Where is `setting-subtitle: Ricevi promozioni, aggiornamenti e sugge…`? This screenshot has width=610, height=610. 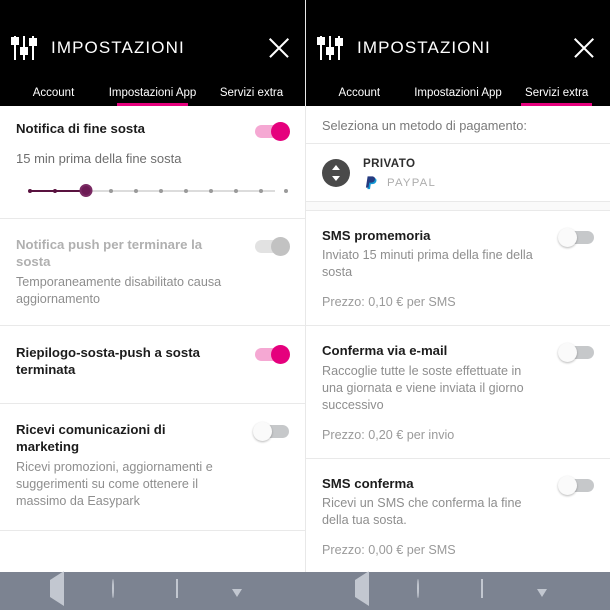
setting-subtitle: Ricevi promozioni, aggiornamenti e sugge… is located at coordinates (114, 483).